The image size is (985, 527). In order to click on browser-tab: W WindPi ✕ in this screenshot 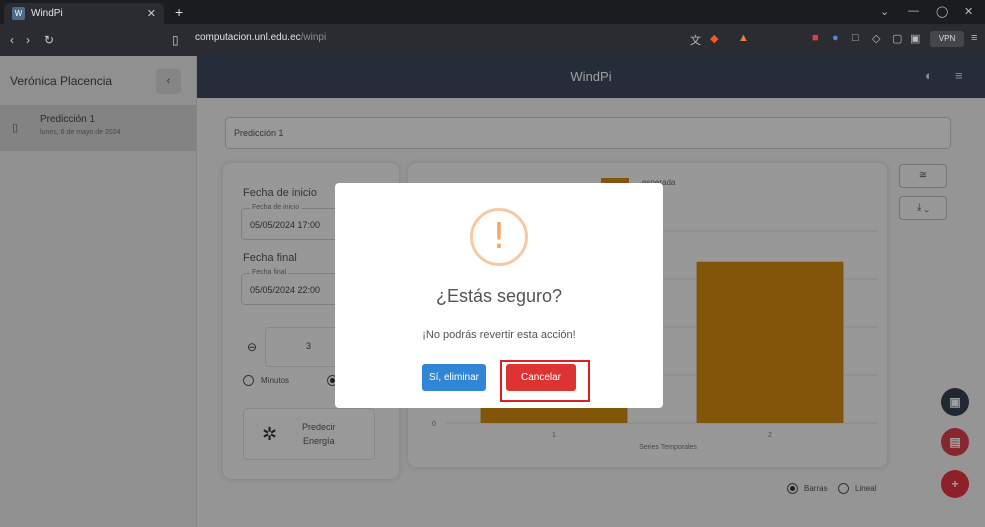, I will do `click(84, 13)`.